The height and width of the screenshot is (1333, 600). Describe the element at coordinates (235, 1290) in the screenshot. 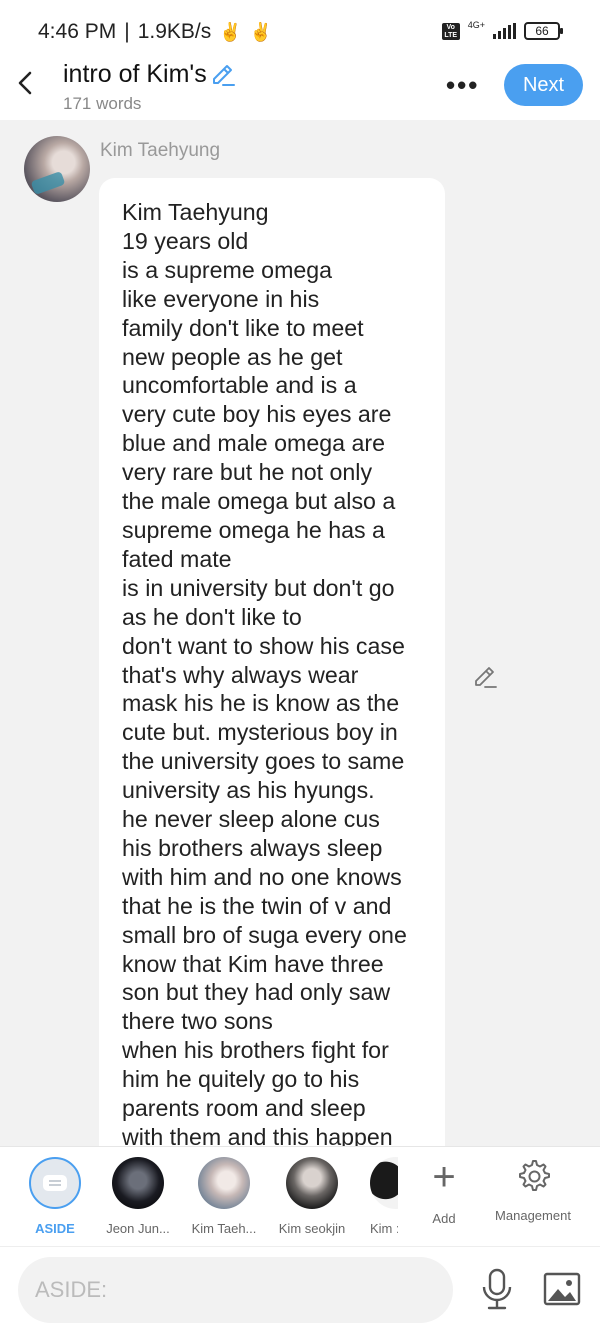

I see `aside-input` at that location.